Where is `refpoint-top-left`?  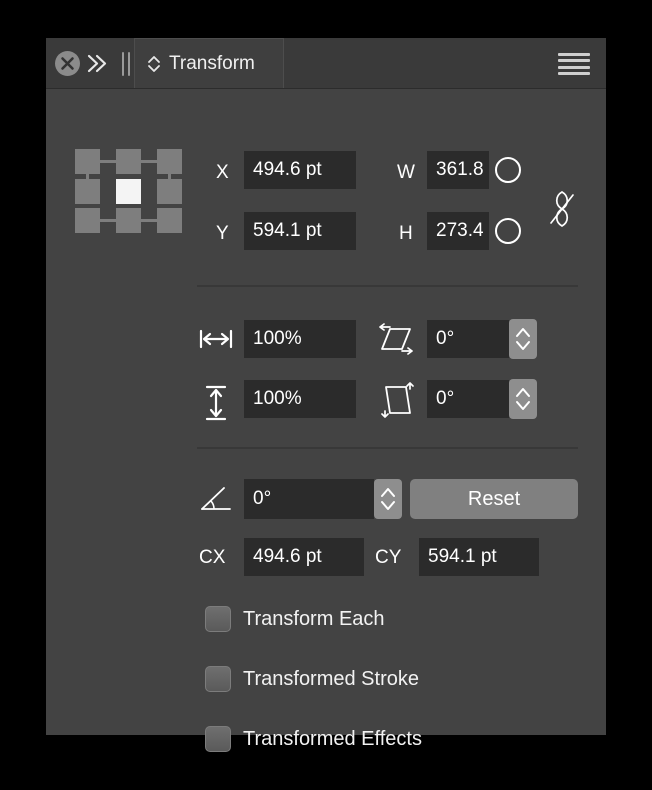
refpoint-top-left is located at coordinates (87, 161).